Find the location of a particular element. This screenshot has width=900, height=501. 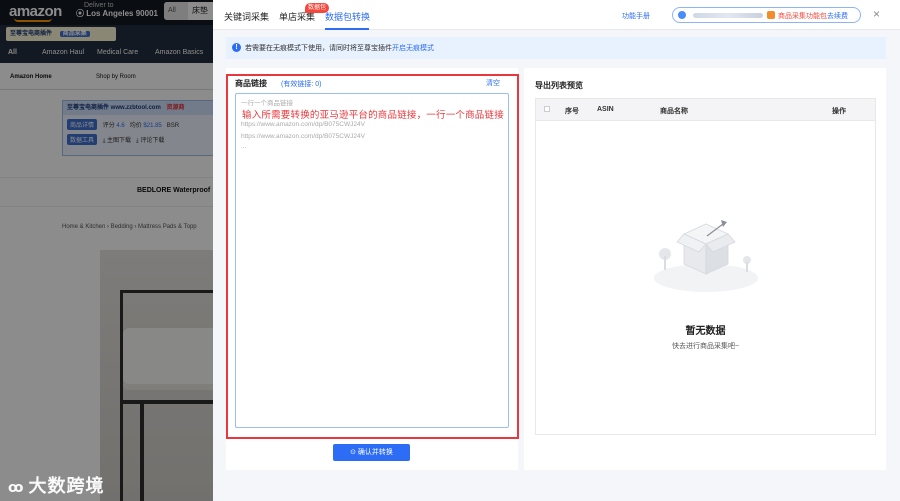

col-asin: ASIN is located at coordinates (605, 109).